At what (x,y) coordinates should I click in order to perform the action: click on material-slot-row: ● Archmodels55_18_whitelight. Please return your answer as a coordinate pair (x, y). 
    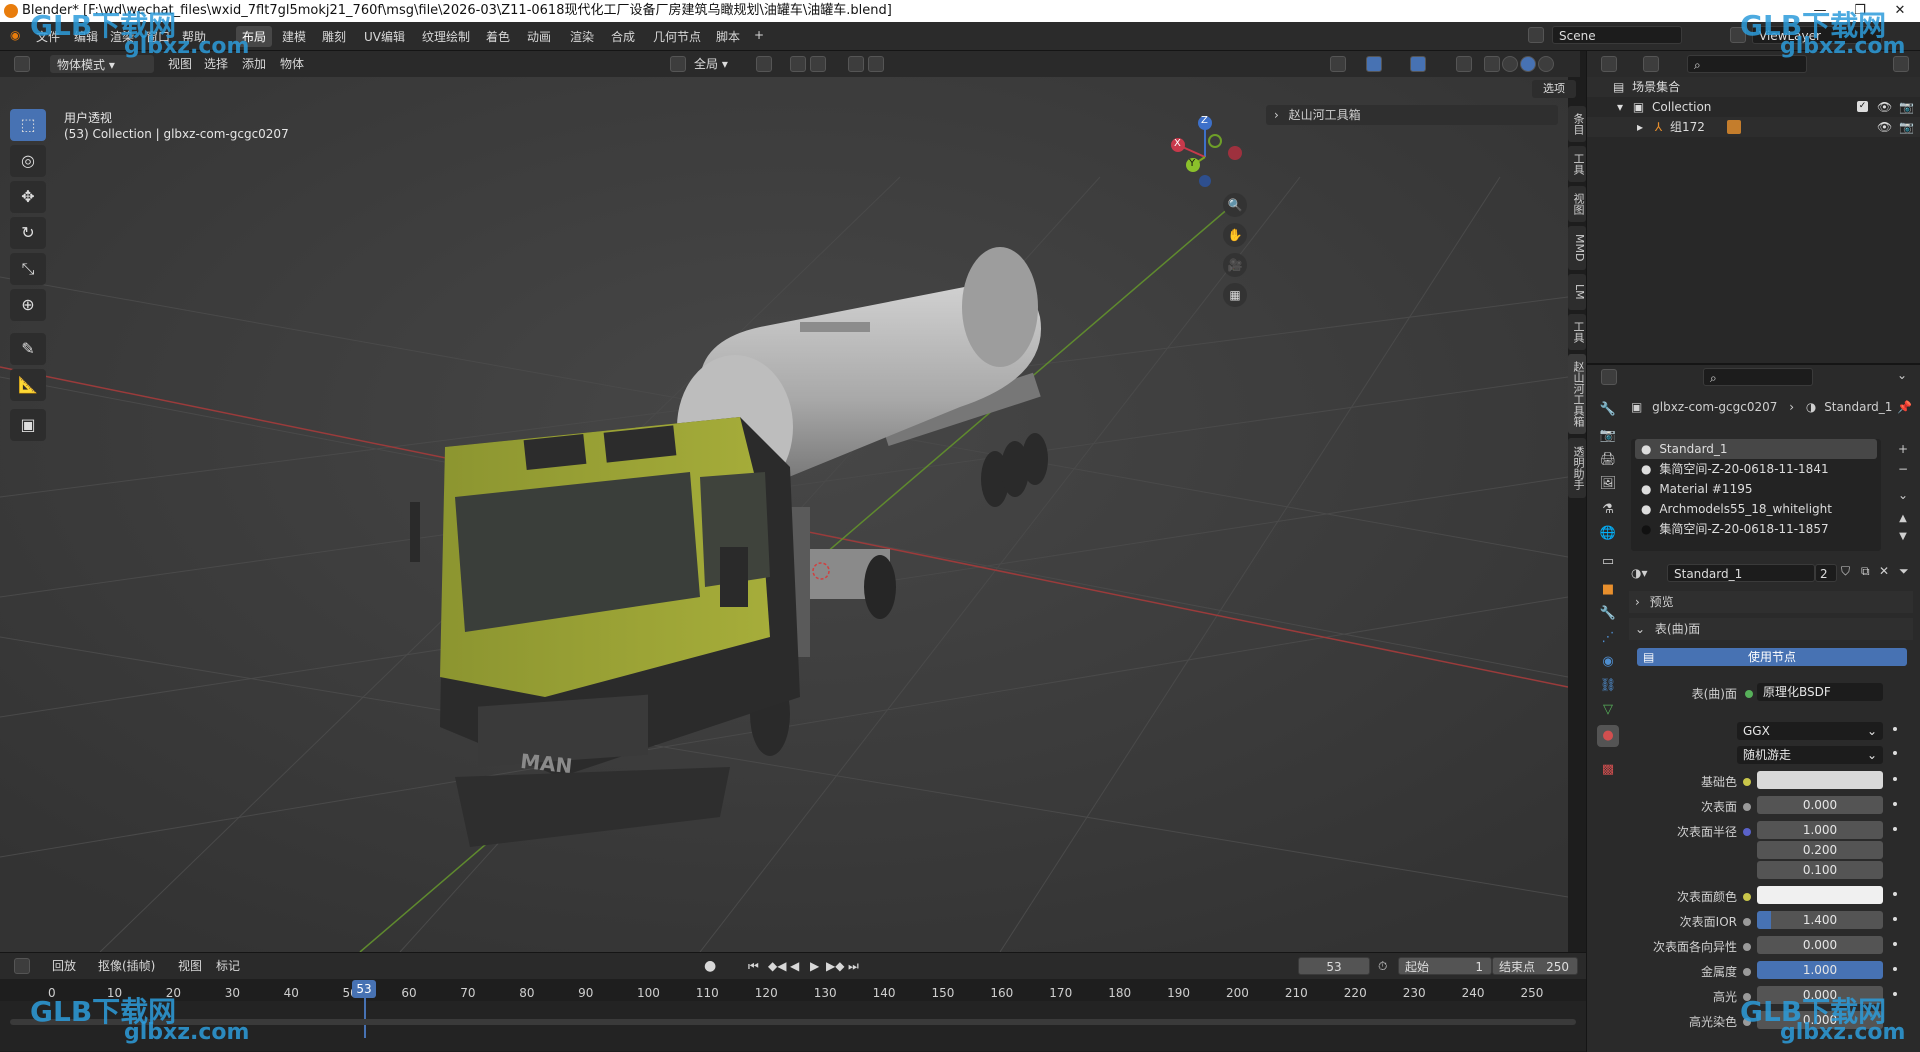
    Looking at the image, I should click on (1756, 509).